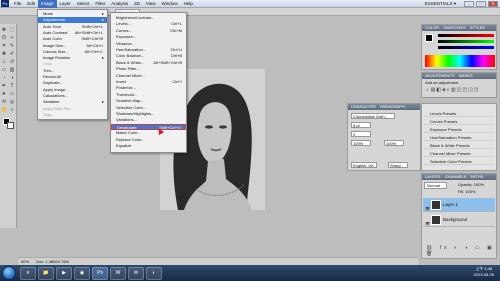  Describe the element at coordinates (361, 125) in the screenshot. I see `font-size-field: 8 pt` at that location.